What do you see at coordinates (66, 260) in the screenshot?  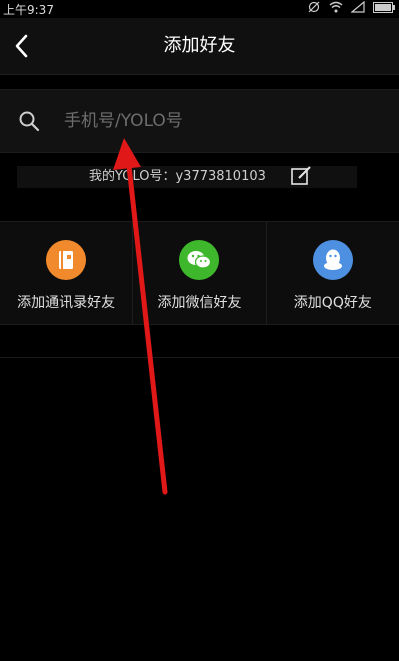 I see `contacts-book-icon` at bounding box center [66, 260].